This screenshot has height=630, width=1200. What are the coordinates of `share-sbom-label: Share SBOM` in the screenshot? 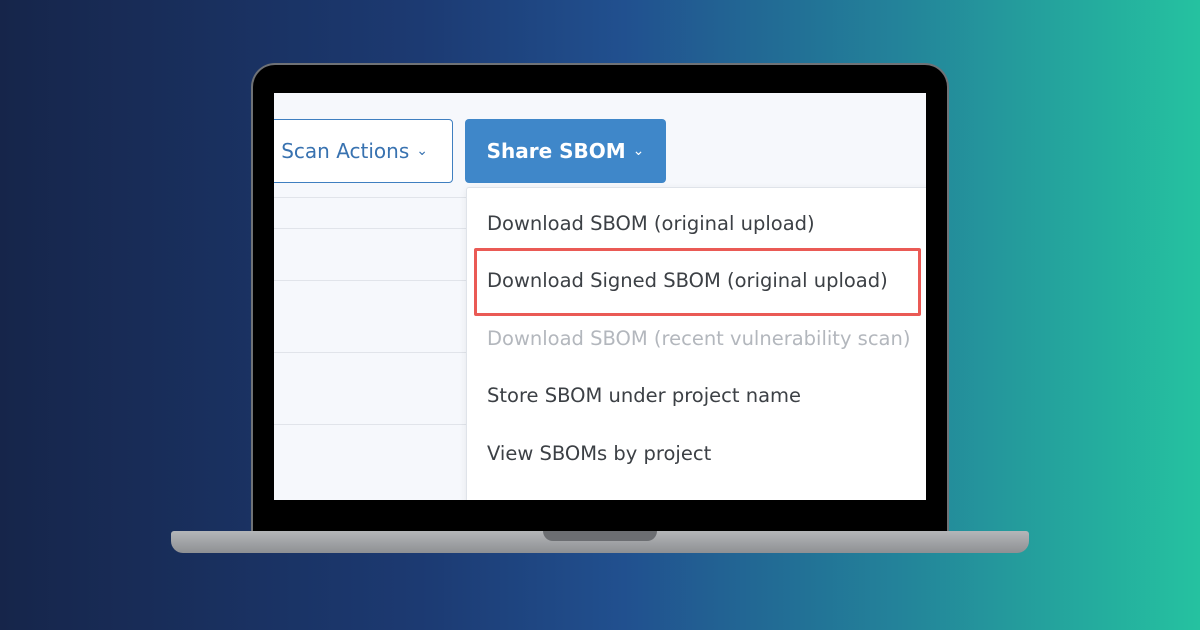 It's located at (556, 151).